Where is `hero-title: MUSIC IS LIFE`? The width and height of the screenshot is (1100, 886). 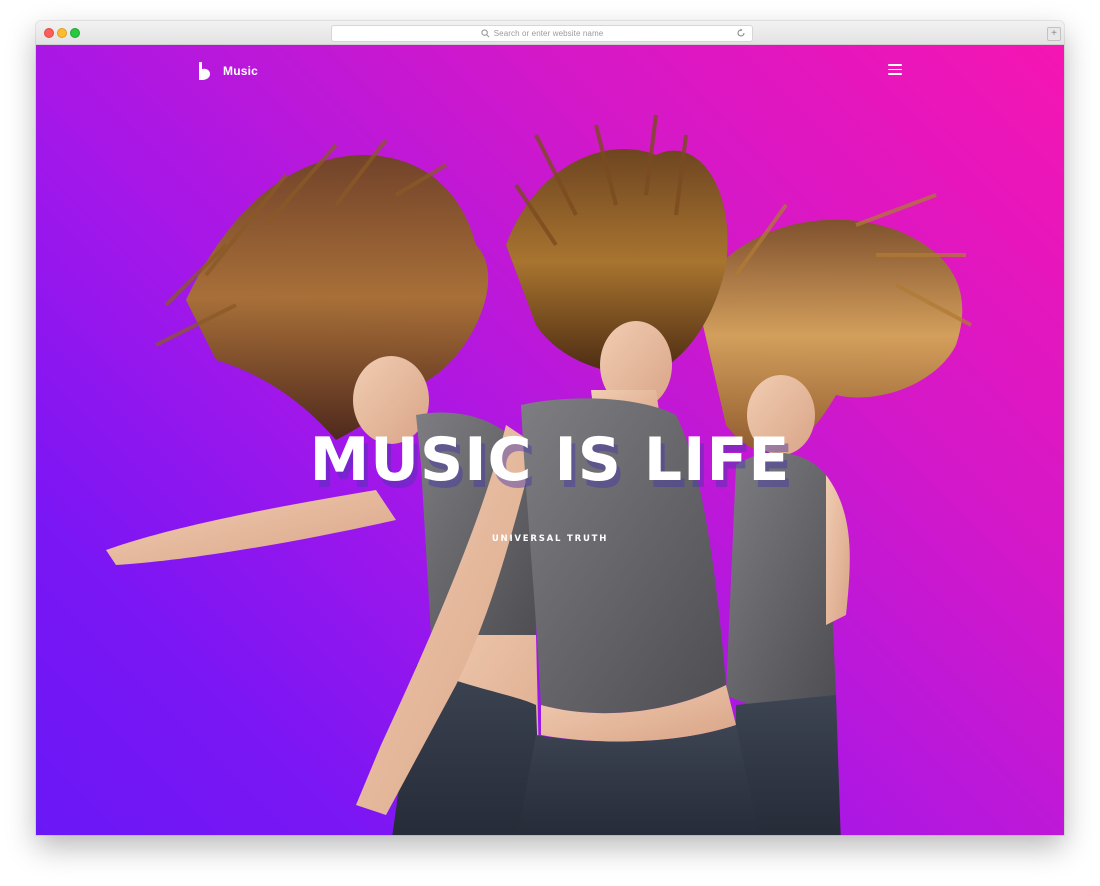 hero-title: MUSIC IS LIFE is located at coordinates (550, 460).